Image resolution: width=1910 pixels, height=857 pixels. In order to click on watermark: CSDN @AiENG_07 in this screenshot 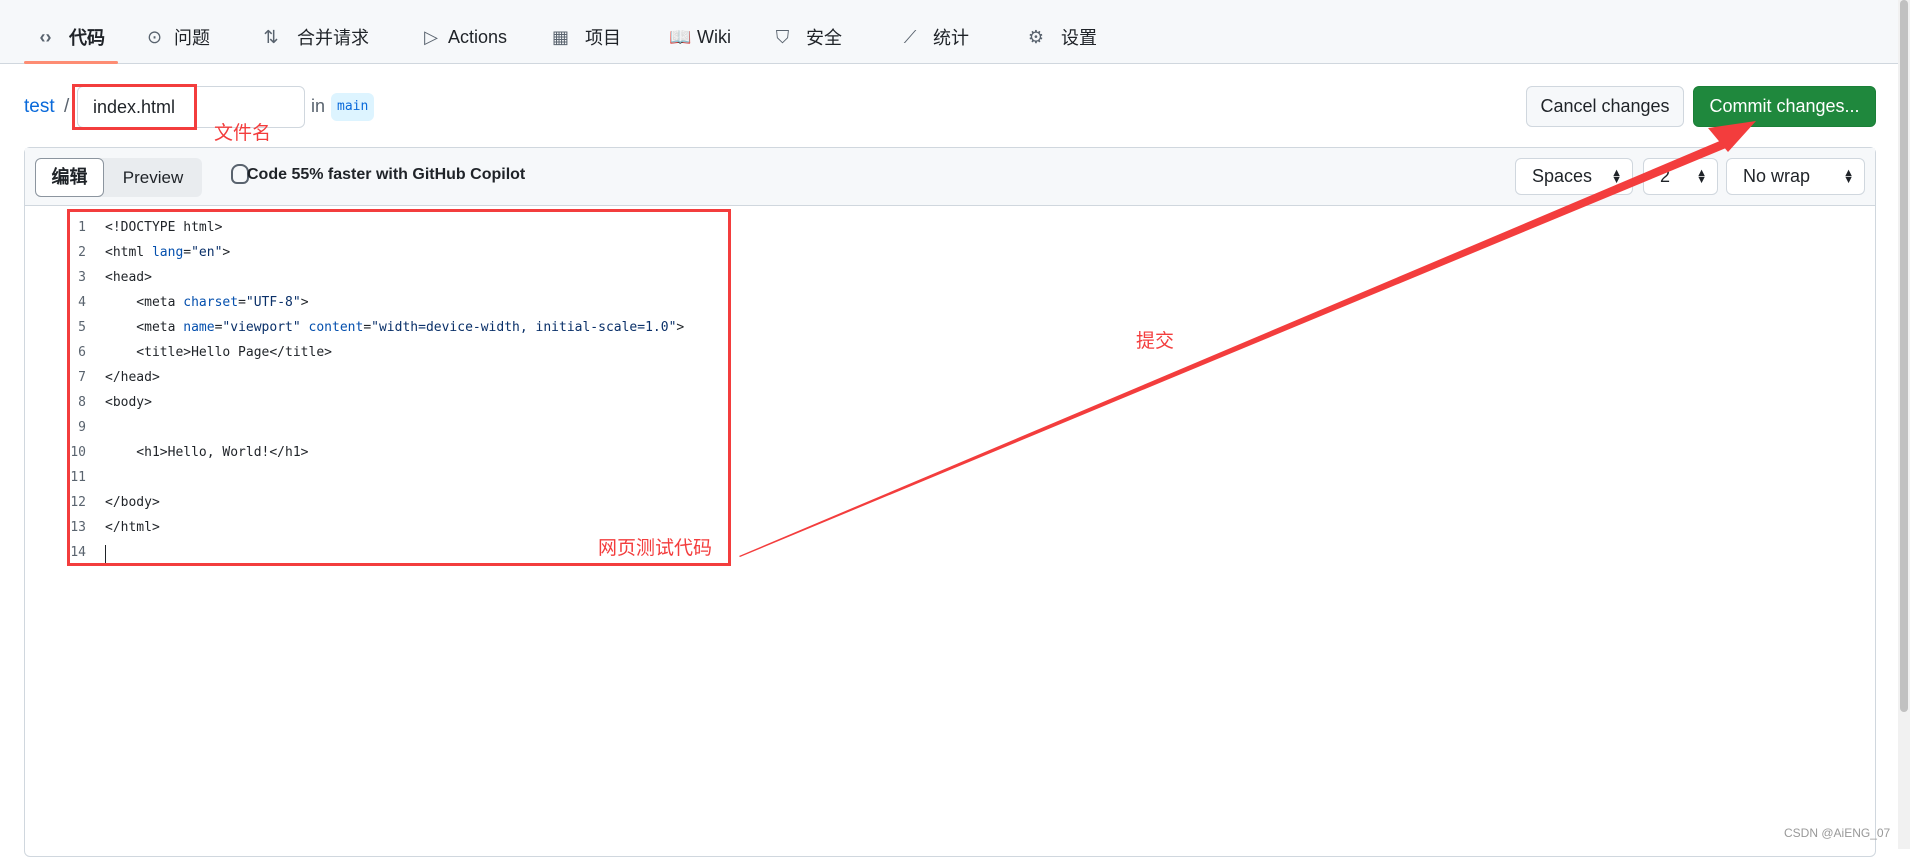, I will do `click(1837, 833)`.